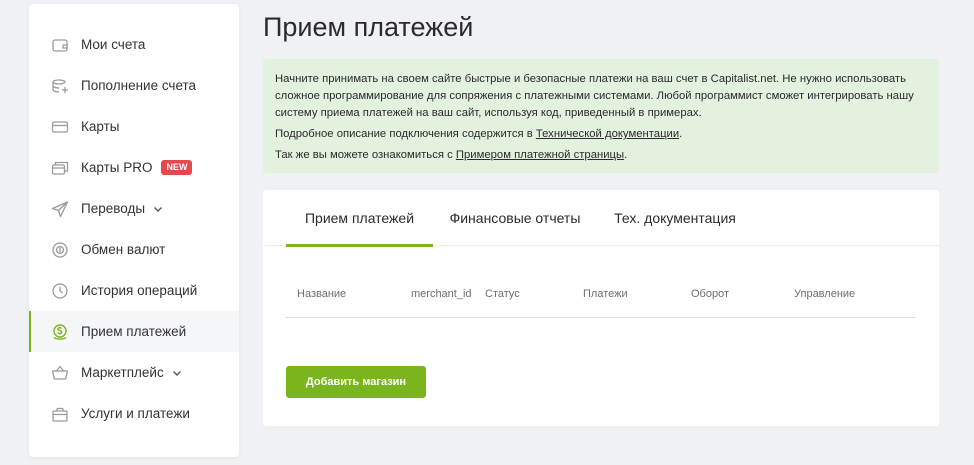  What do you see at coordinates (607, 134) in the screenshot?
I see `tech-docs-link: Технической документации` at bounding box center [607, 134].